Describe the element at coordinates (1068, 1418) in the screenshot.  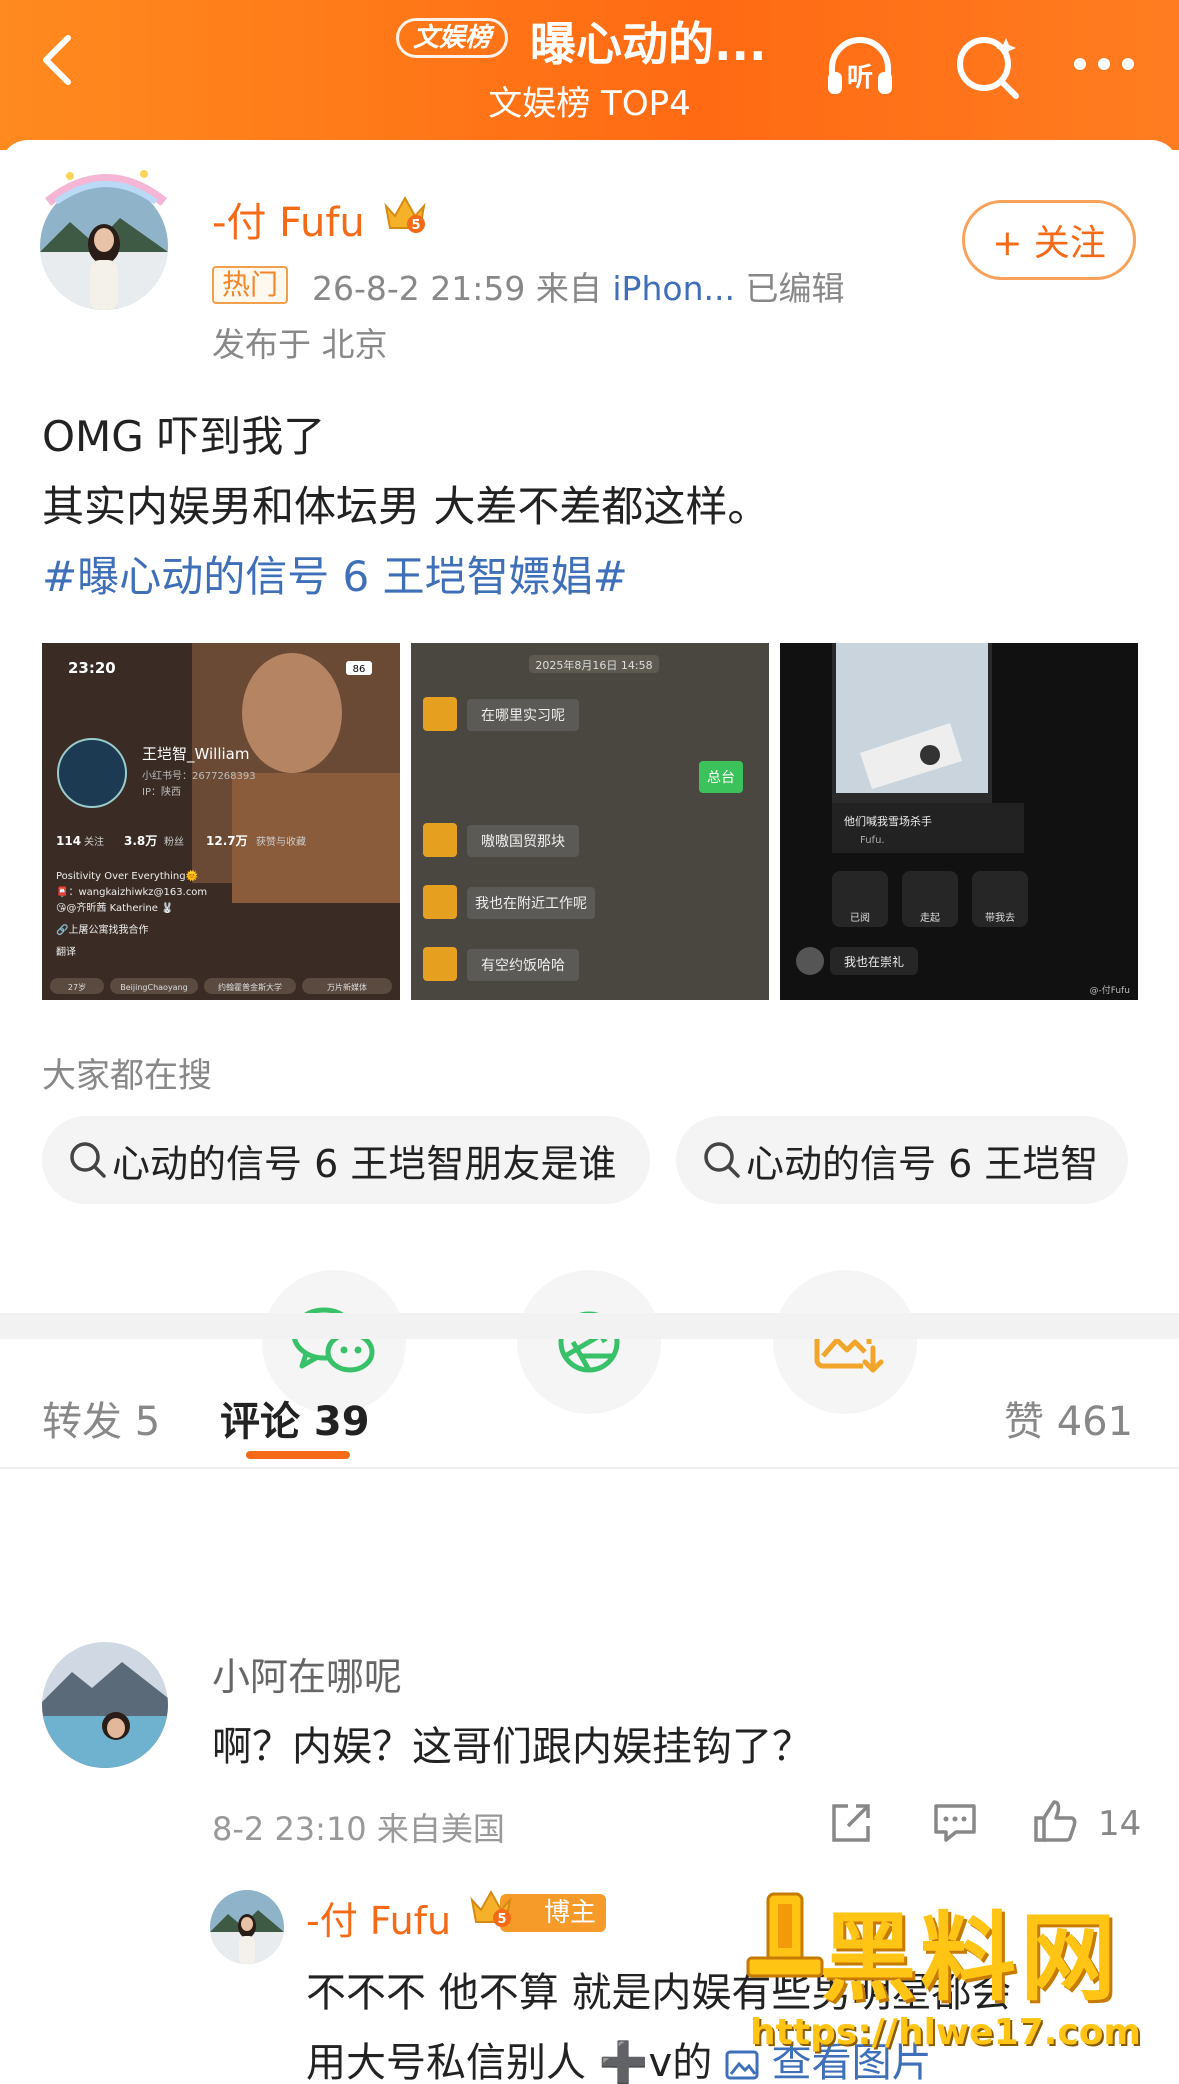
I see `tab-likes: 赞 461` at that location.